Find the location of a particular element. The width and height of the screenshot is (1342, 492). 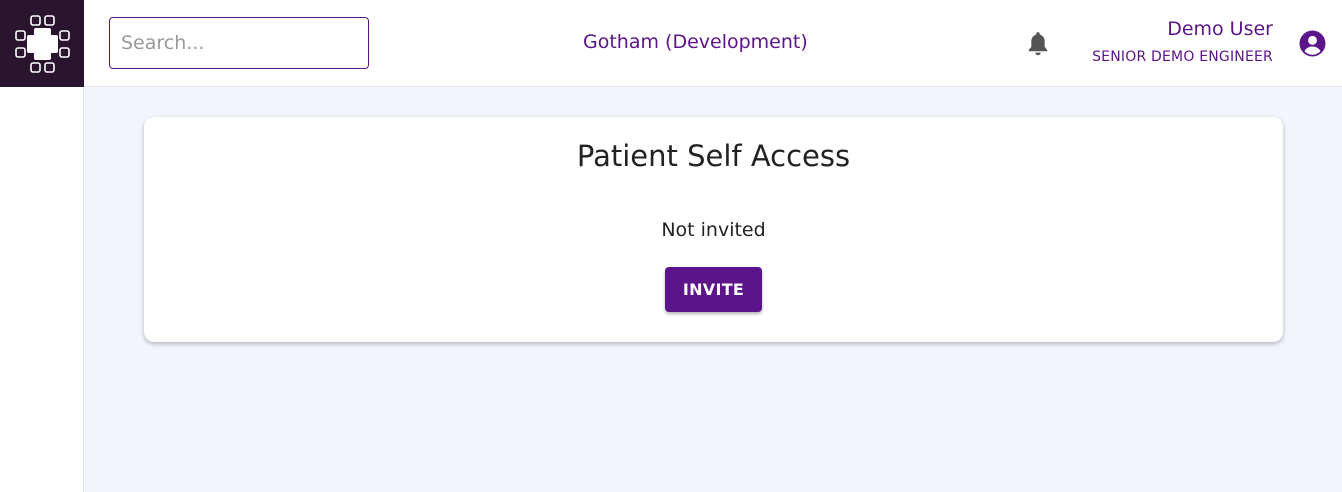

left-sidebar is located at coordinates (42, 289).